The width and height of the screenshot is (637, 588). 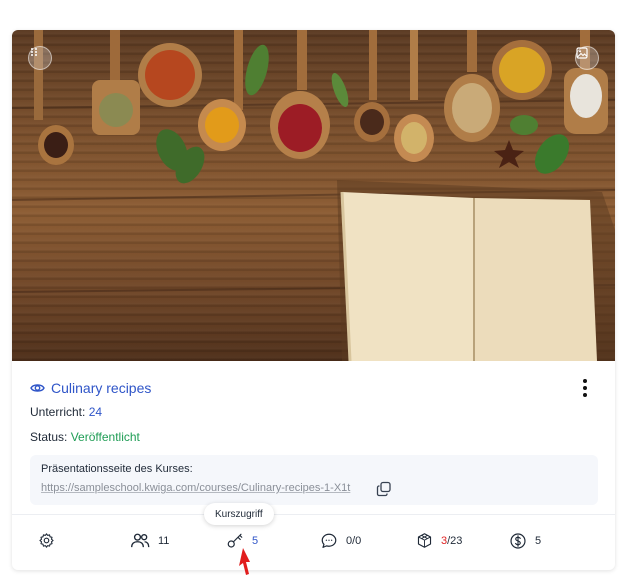 I want to click on cursor-arrow-icon, so click(x=244, y=561).